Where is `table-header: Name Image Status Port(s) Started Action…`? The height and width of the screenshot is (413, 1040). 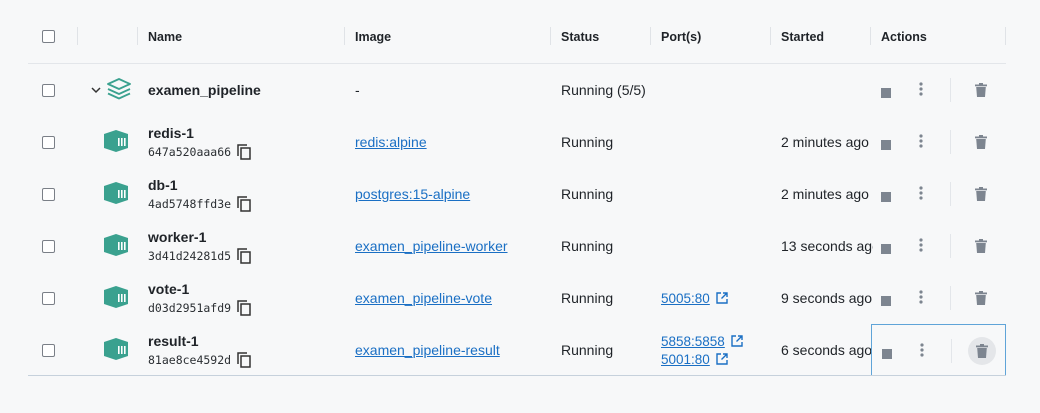
table-header: Name Image Status Port(s) Started Action… is located at coordinates (517, 37).